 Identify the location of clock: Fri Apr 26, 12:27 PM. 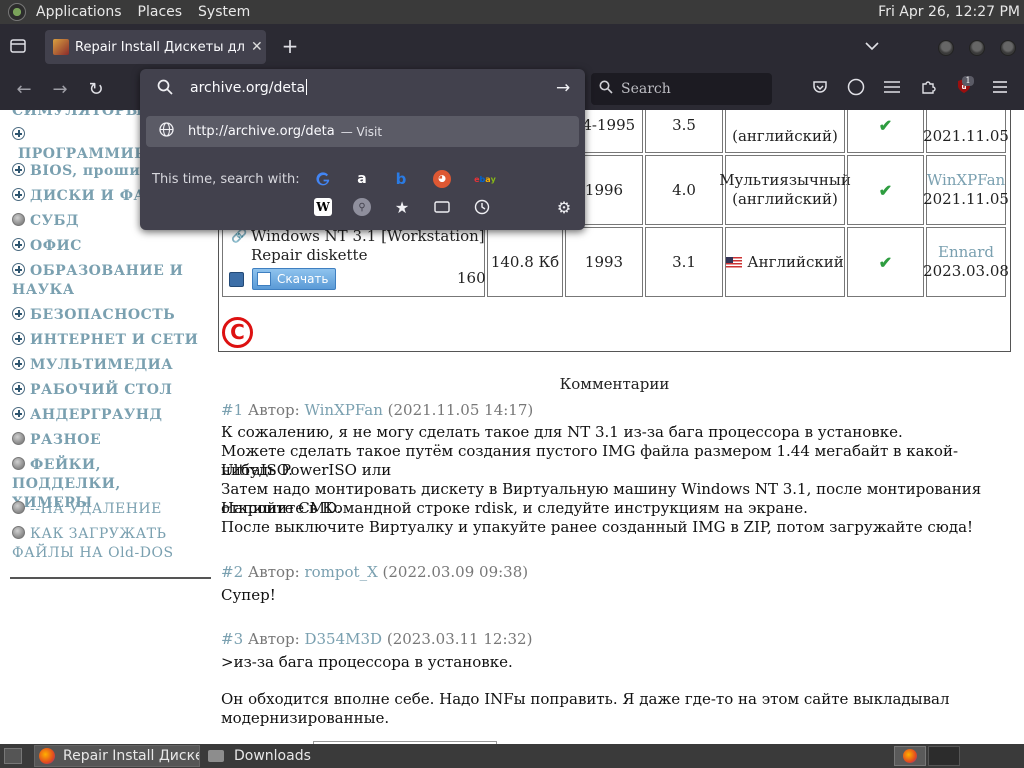
(951, 12).